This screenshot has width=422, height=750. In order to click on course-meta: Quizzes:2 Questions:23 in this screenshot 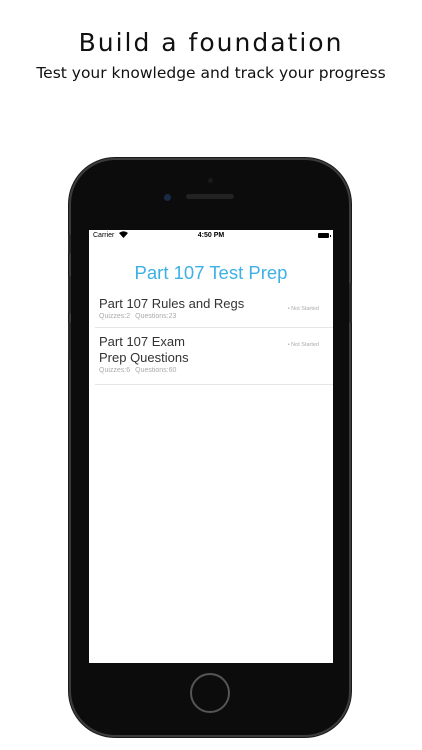, I will do `click(216, 316)`.